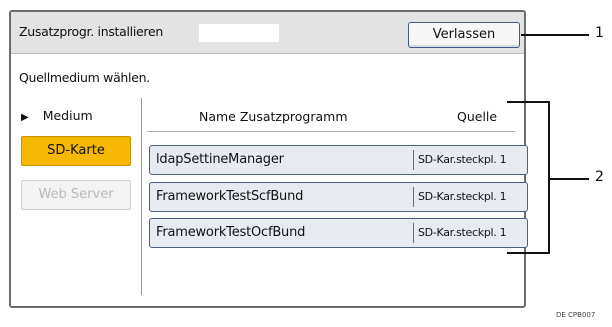 This screenshot has height=327, width=612. What do you see at coordinates (84, 77) in the screenshot?
I see `instruction-text: Quellmedium wählen.` at bounding box center [84, 77].